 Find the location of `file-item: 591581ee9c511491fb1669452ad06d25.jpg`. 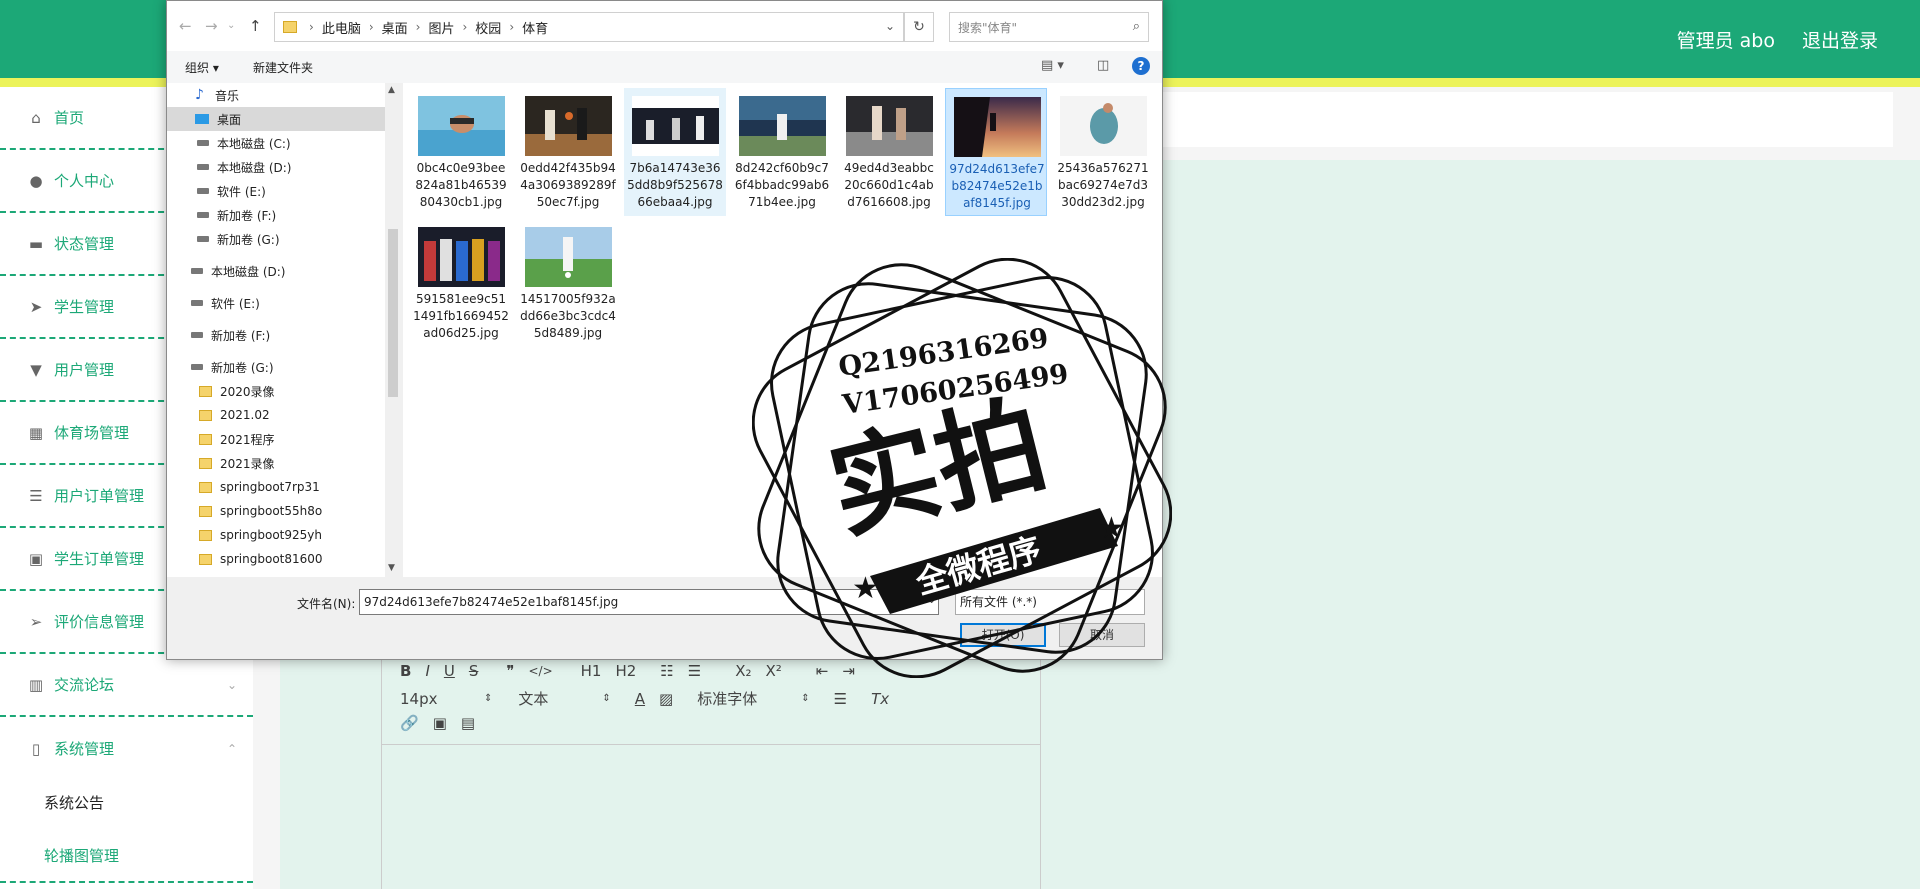

file-item: 591581ee9c511491fb1669452ad06d25.jpg is located at coordinates (461, 283).